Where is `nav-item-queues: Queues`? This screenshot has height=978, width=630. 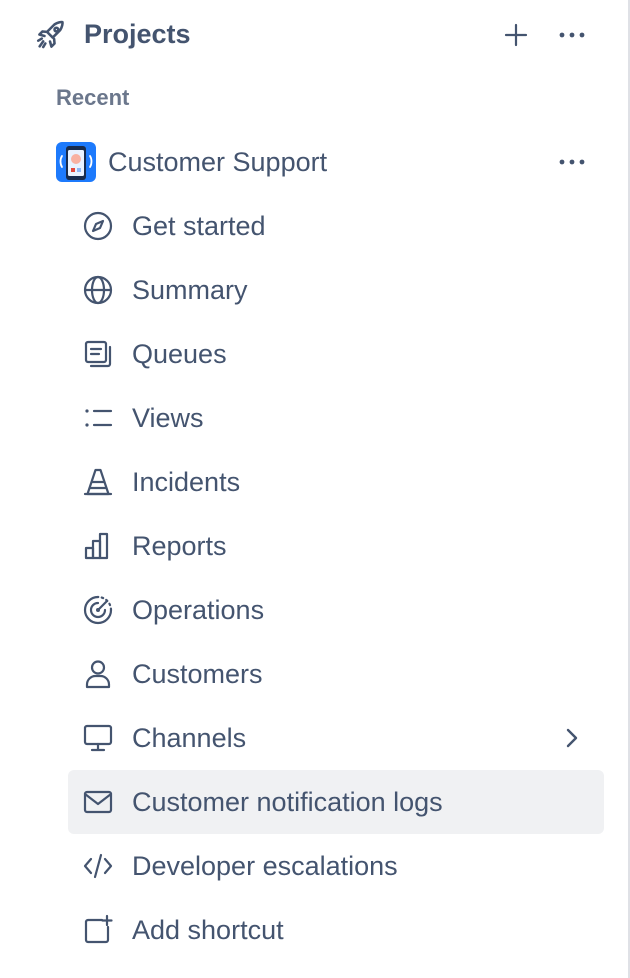 nav-item-queues: Queues is located at coordinates (336, 354).